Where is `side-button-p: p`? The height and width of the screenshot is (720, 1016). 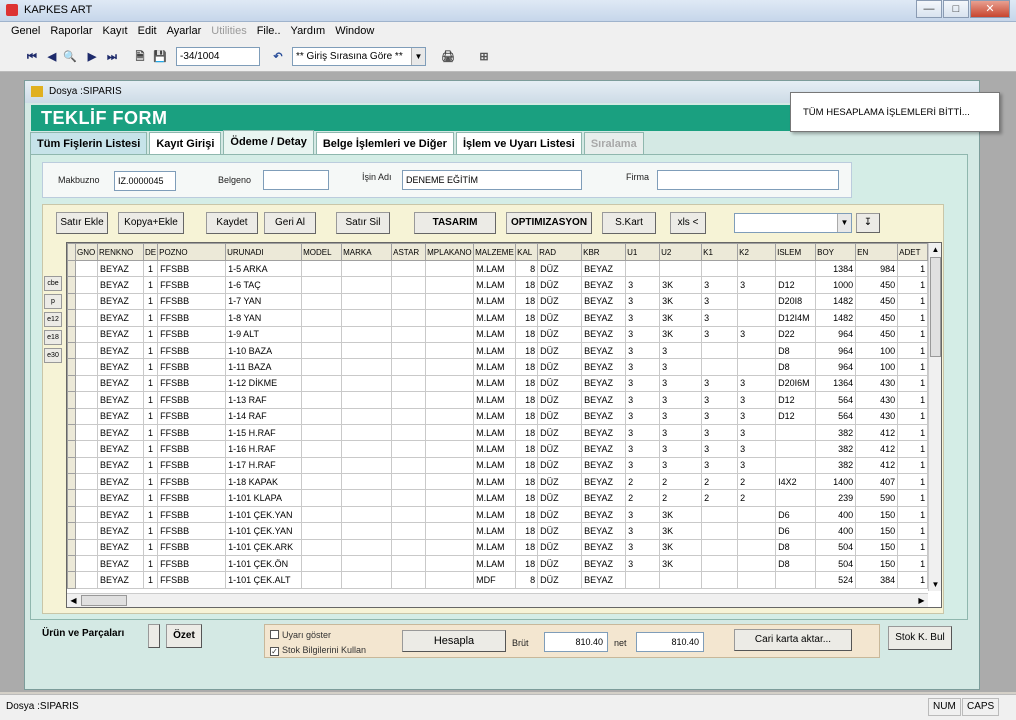 side-button-p: p is located at coordinates (53, 301).